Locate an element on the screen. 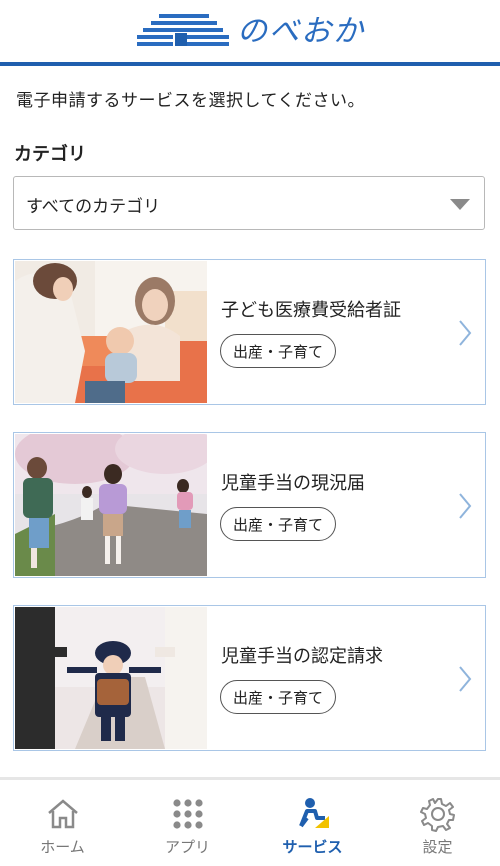 Image resolution: width=500 pixels, height=866 pixels. service-image-family-walk is located at coordinates (111, 678).